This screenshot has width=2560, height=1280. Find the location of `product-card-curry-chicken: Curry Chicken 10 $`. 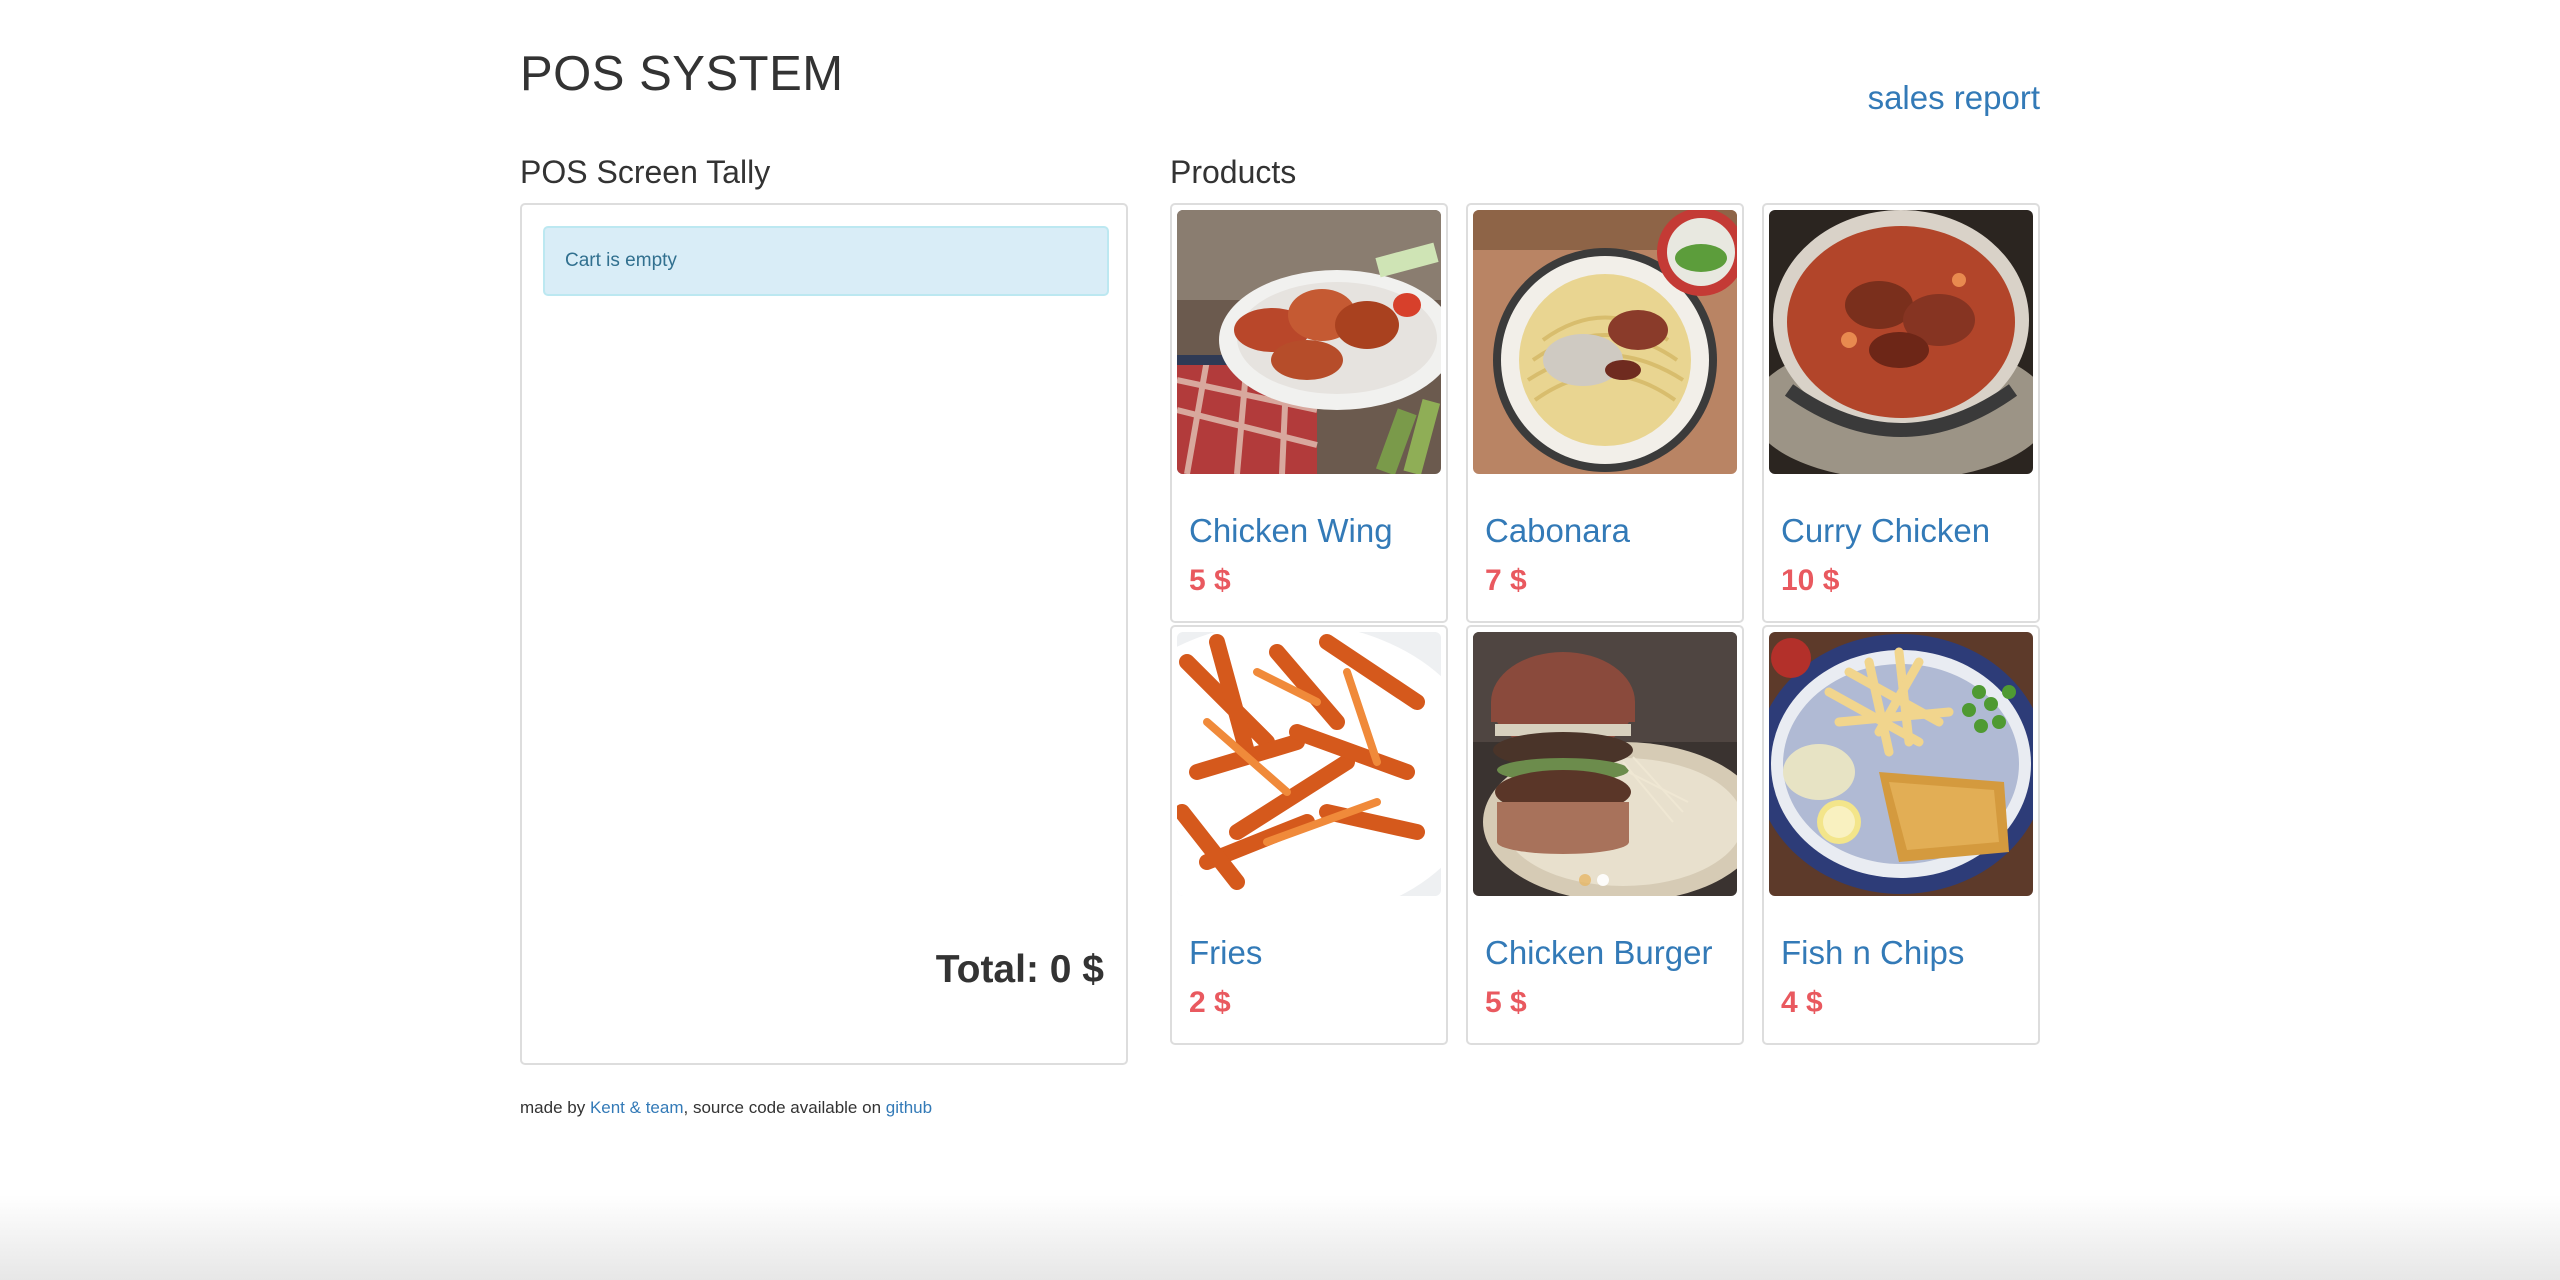

product-card-curry-chicken: Curry Chicken 10 $ is located at coordinates (1901, 413).